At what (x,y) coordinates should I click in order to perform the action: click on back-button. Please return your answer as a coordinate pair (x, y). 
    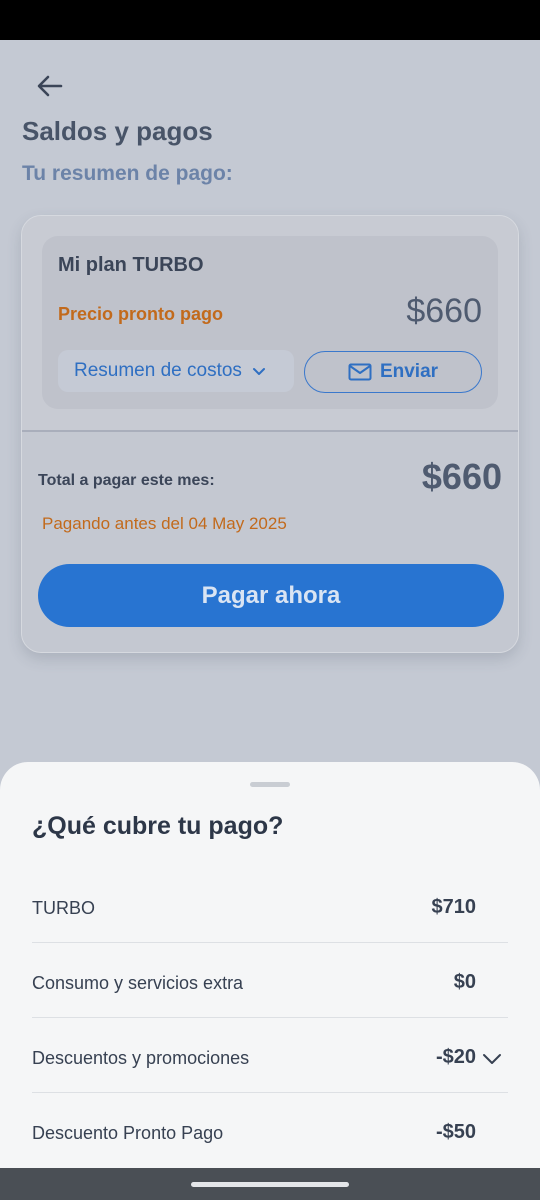
    Looking at the image, I should click on (50, 86).